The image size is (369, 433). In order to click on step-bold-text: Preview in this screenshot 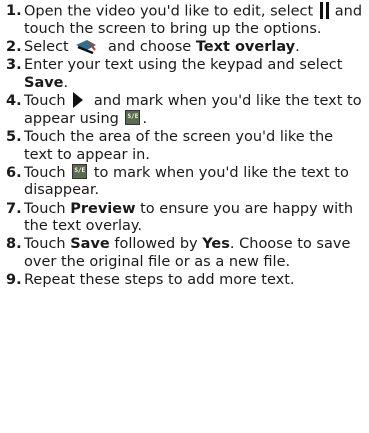, I will do `click(103, 208)`.